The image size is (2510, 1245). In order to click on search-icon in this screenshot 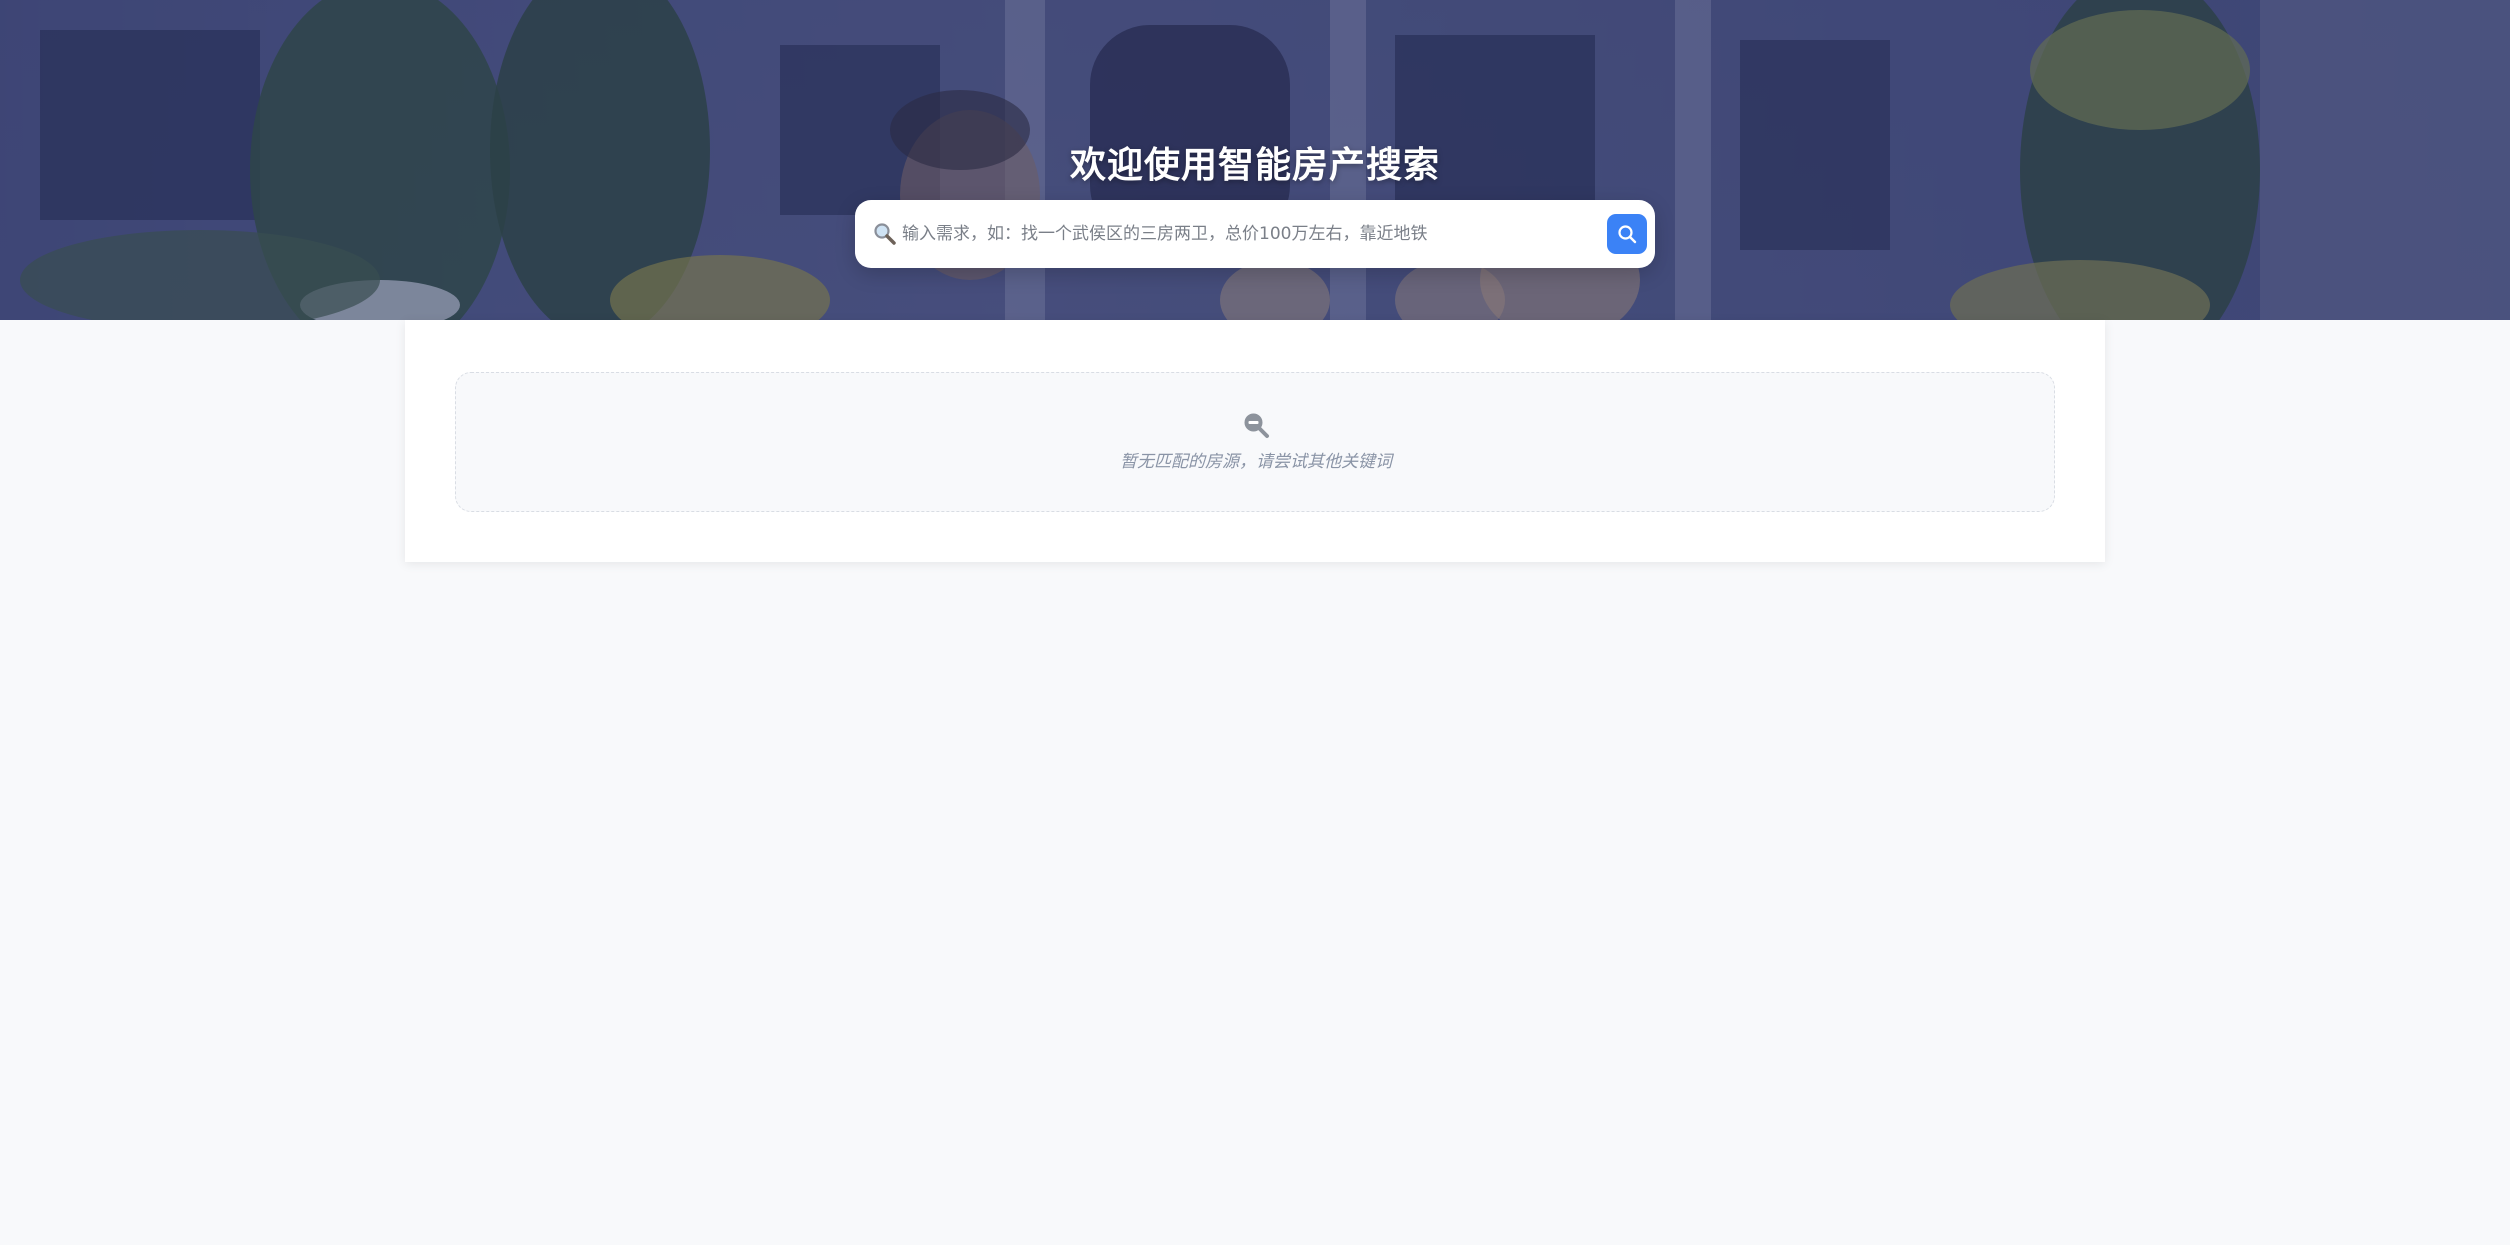, I will do `click(1627, 234)`.